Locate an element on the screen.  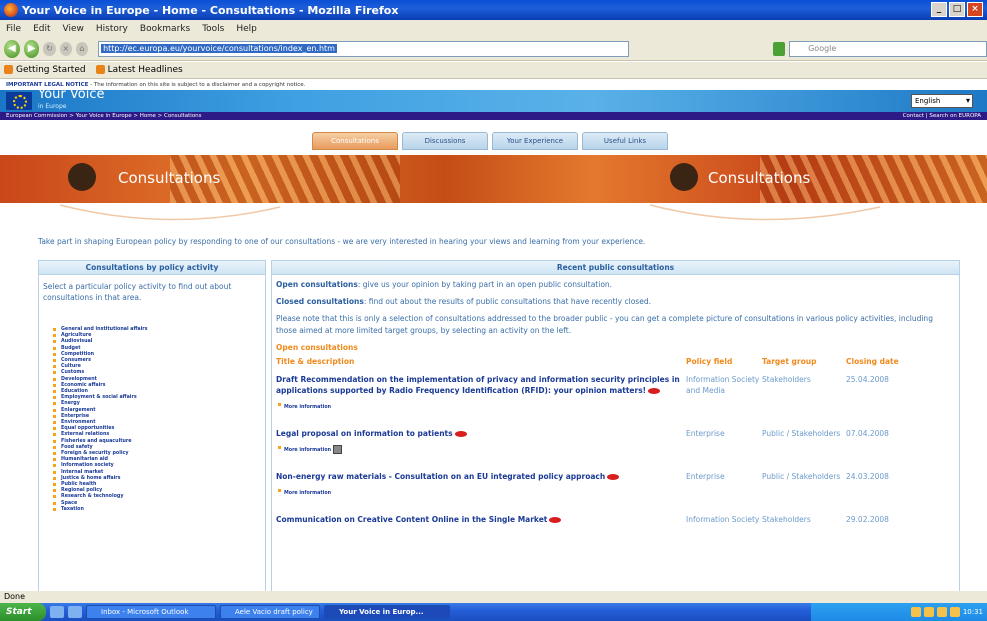
eu-flag-icon is located at coordinates (19, 101).